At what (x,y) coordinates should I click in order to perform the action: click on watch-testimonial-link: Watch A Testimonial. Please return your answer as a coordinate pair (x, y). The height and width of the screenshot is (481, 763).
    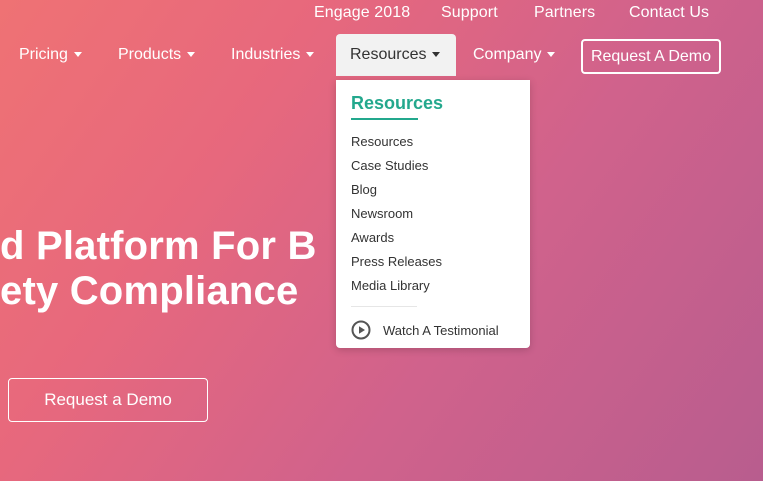
    Looking at the image, I should click on (425, 330).